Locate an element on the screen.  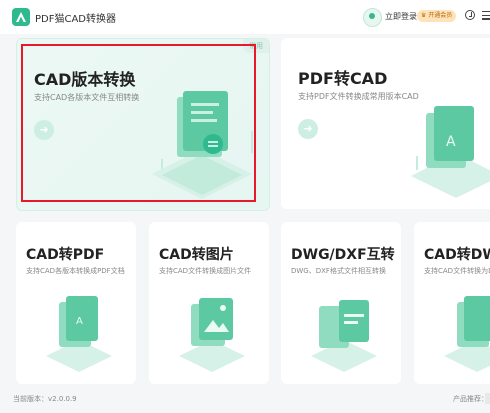
menu-icon is located at coordinates (486, 16).